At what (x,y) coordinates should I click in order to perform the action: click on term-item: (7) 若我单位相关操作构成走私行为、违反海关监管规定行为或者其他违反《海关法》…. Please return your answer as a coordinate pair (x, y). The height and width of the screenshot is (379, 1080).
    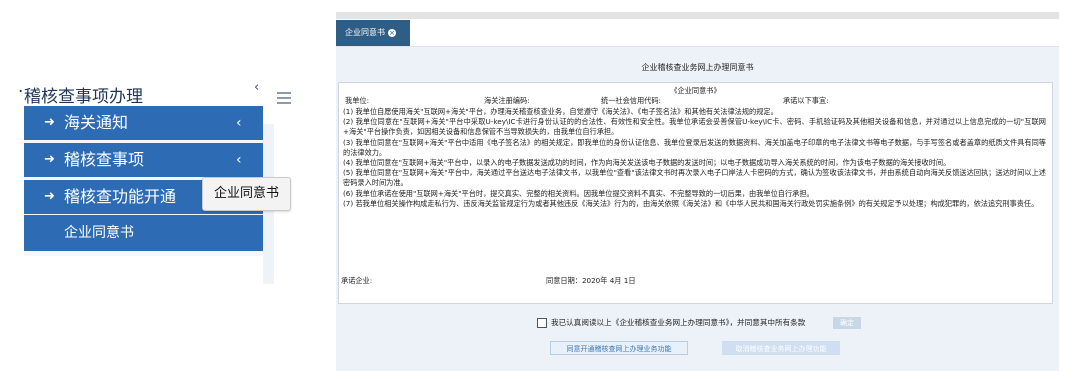
    Looking at the image, I should click on (691, 203).